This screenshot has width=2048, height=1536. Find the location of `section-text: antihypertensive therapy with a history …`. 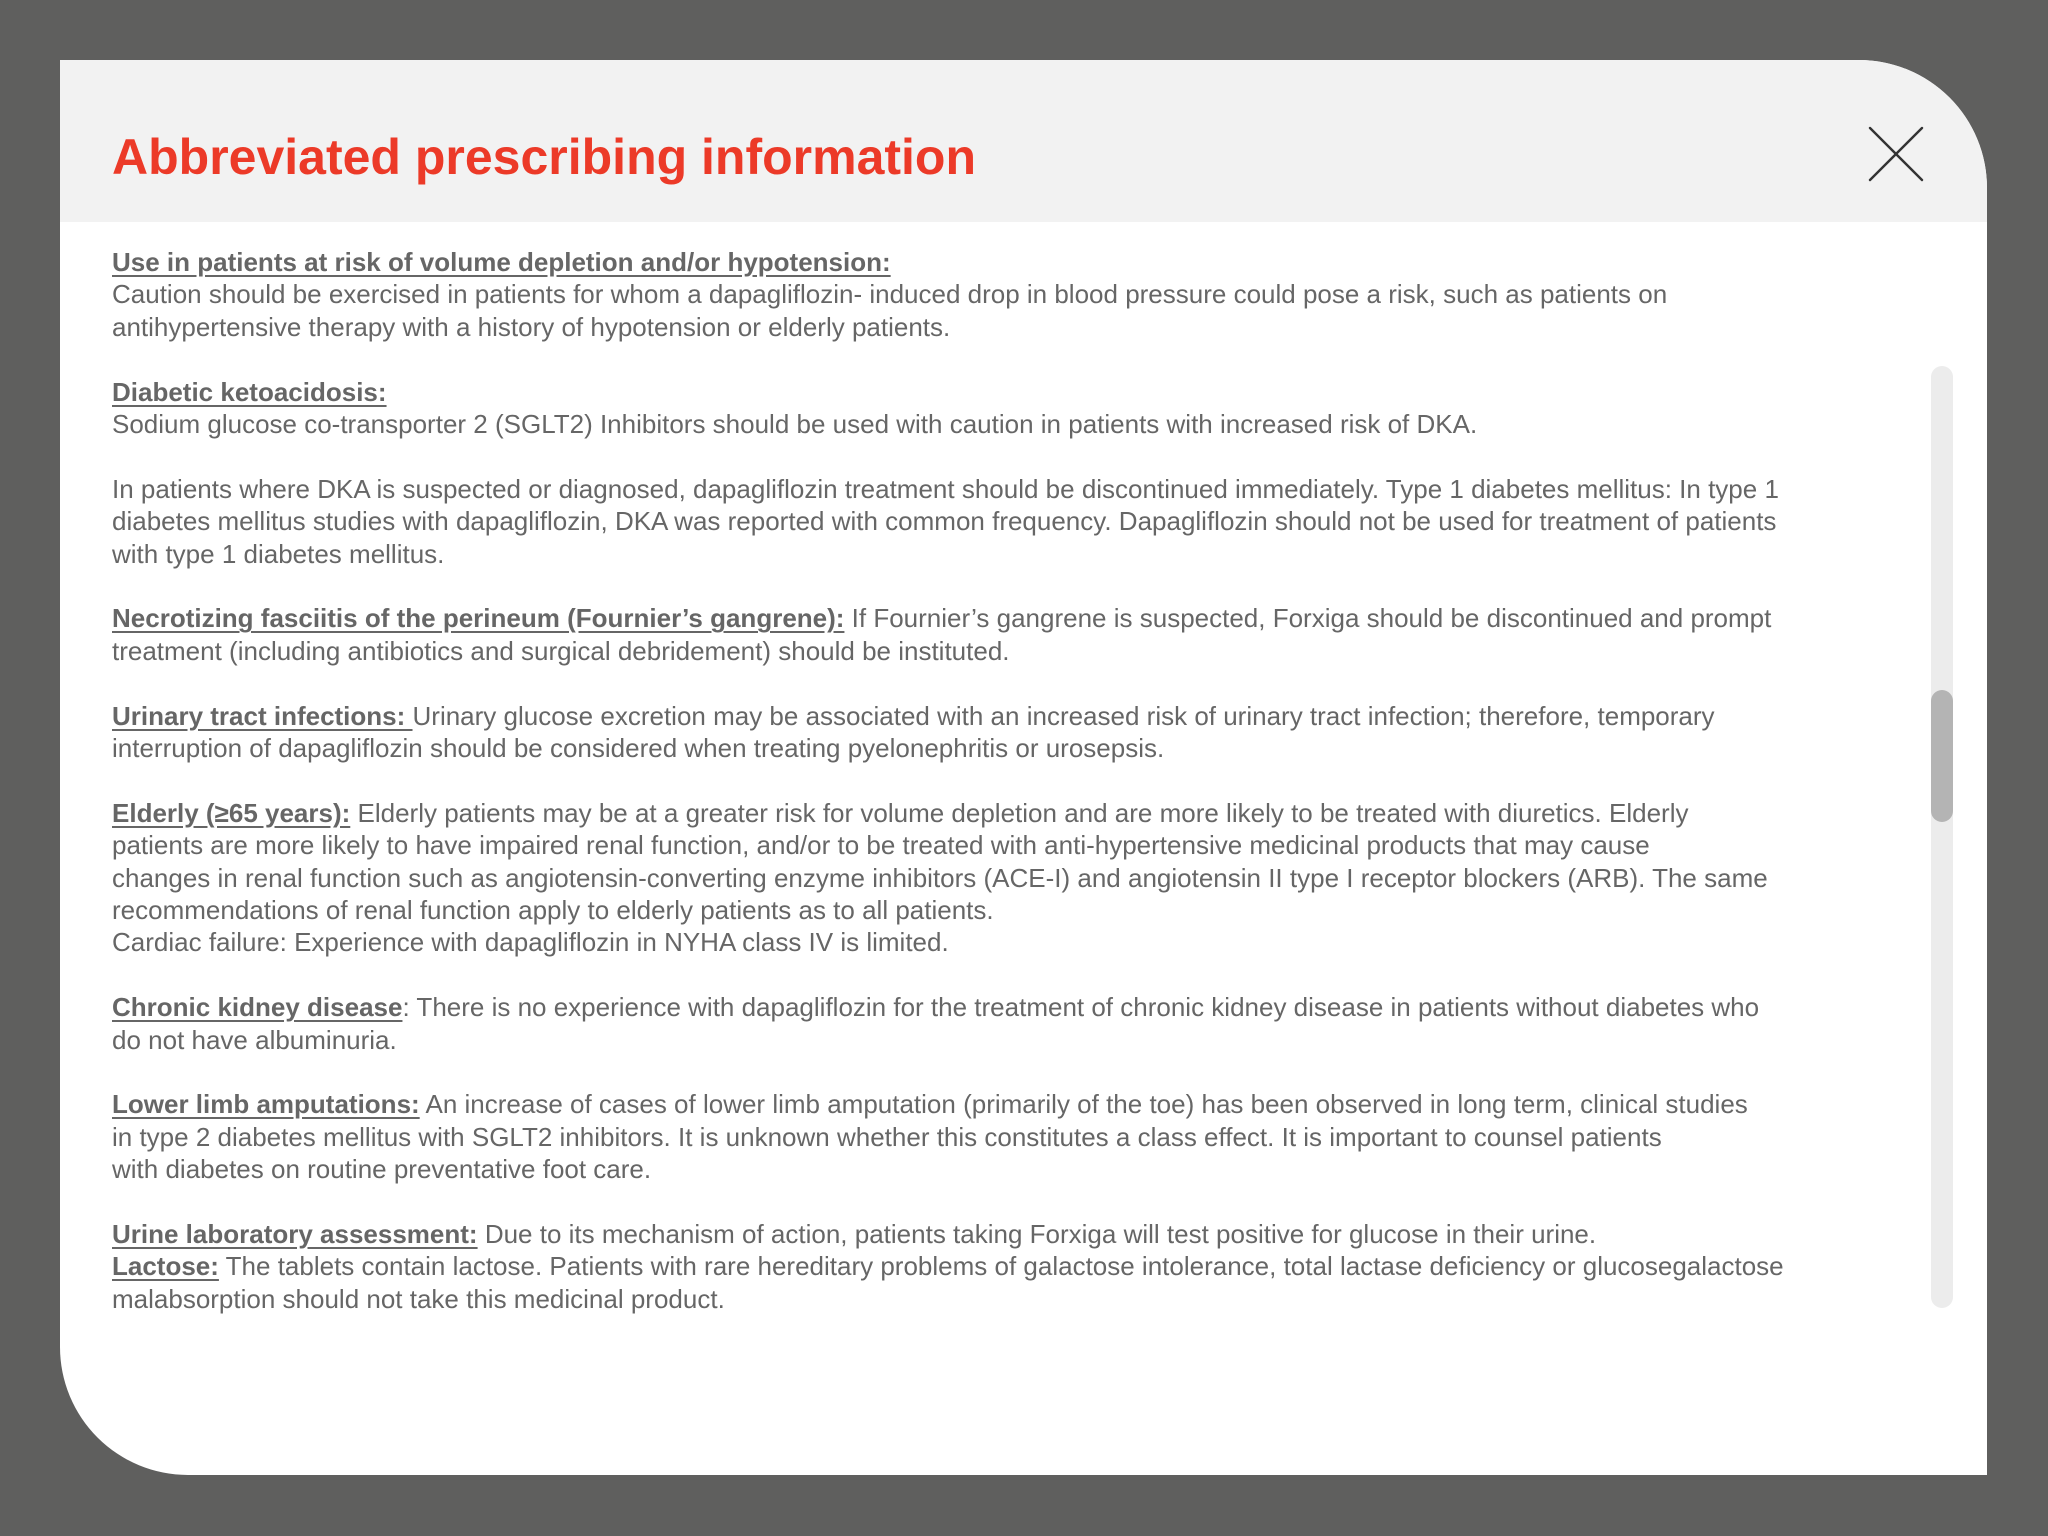

section-text: antihypertensive therapy with a history … is located at coordinates (531, 326).